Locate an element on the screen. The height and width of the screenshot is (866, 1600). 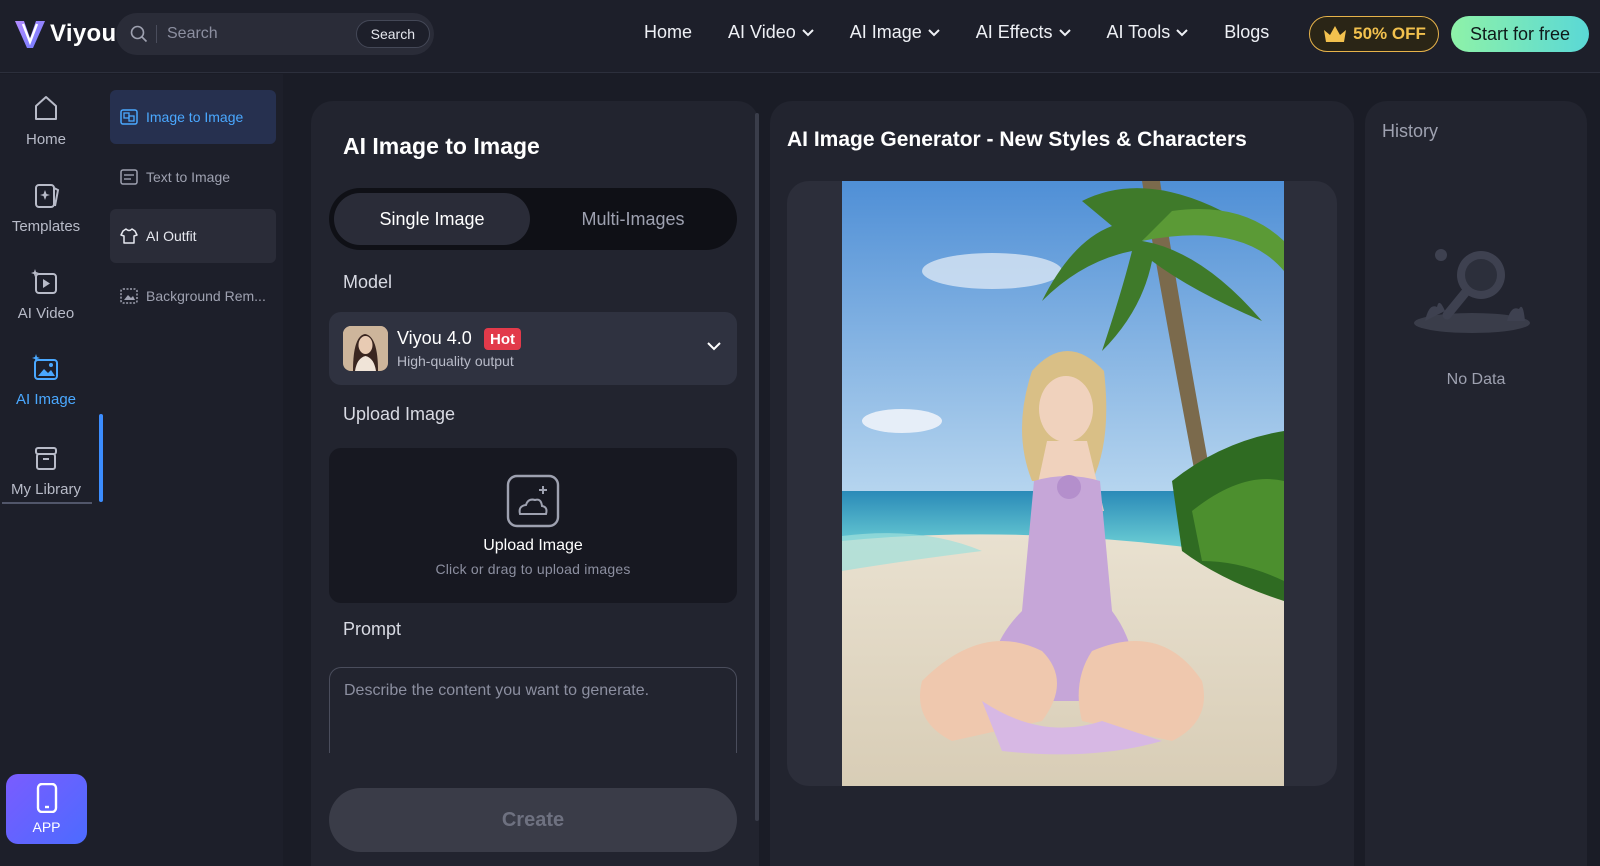
background-remove-icon is located at coordinates (129, 296).